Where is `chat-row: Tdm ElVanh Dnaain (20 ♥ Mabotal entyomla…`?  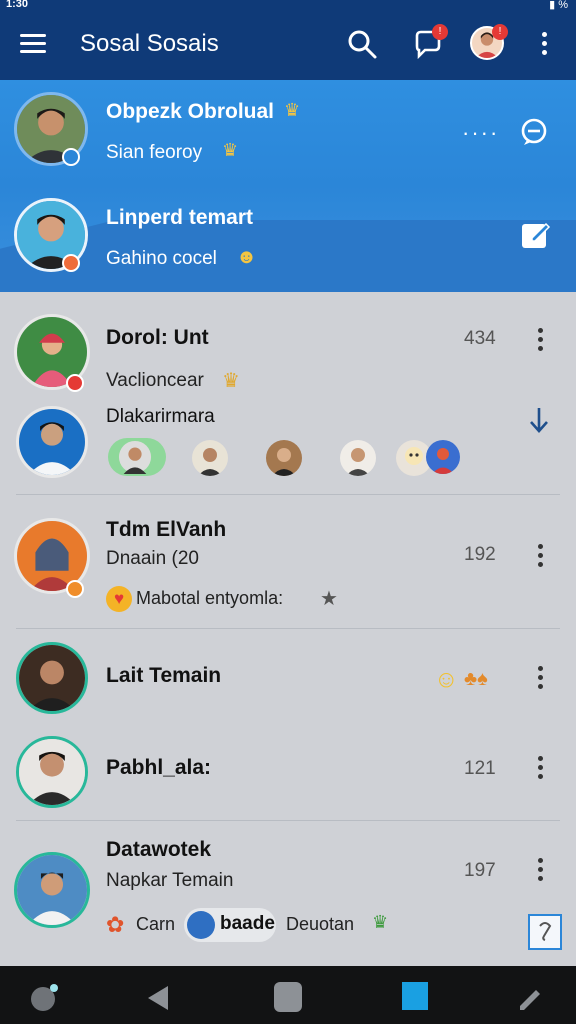 chat-row: Tdm ElVanh Dnaain (20 ♥ Mabotal entyomla… is located at coordinates (288, 562).